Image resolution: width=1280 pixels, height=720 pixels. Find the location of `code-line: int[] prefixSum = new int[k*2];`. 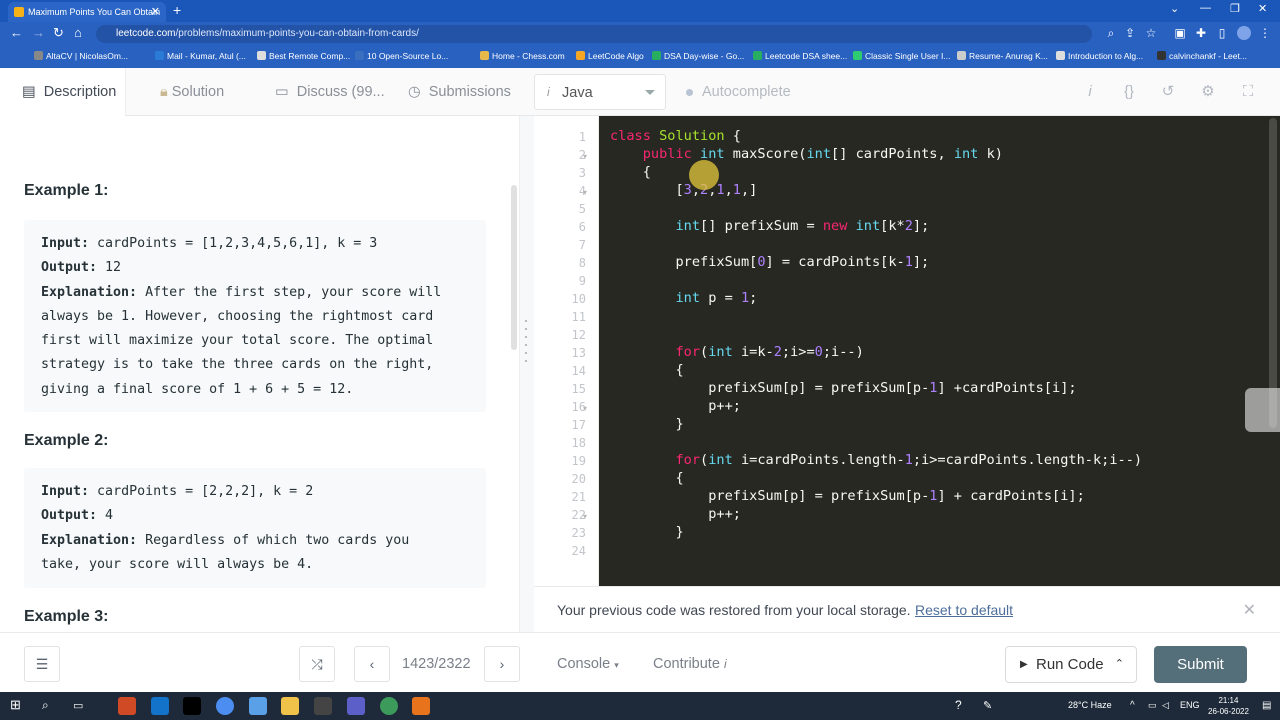

code-line: int[] prefixSum = new int[k*2]; is located at coordinates (769, 226).